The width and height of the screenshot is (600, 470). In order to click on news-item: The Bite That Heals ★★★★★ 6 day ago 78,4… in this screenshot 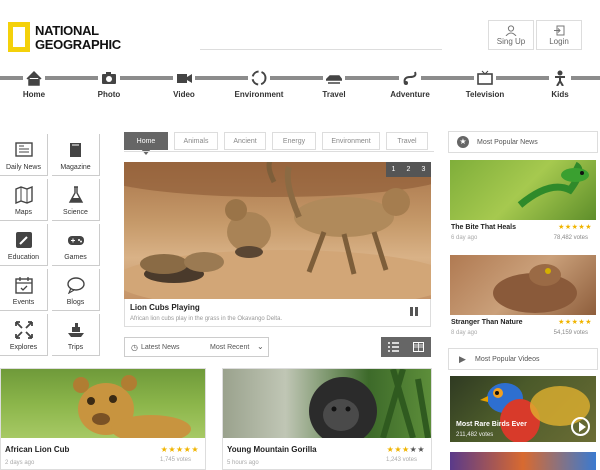, I will do `click(523, 203)`.